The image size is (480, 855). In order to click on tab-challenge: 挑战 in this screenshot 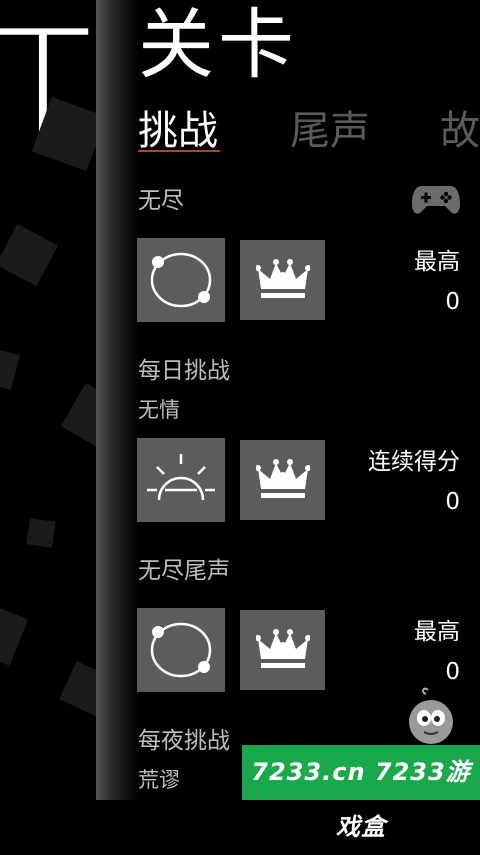, I will do `click(179, 131)`.